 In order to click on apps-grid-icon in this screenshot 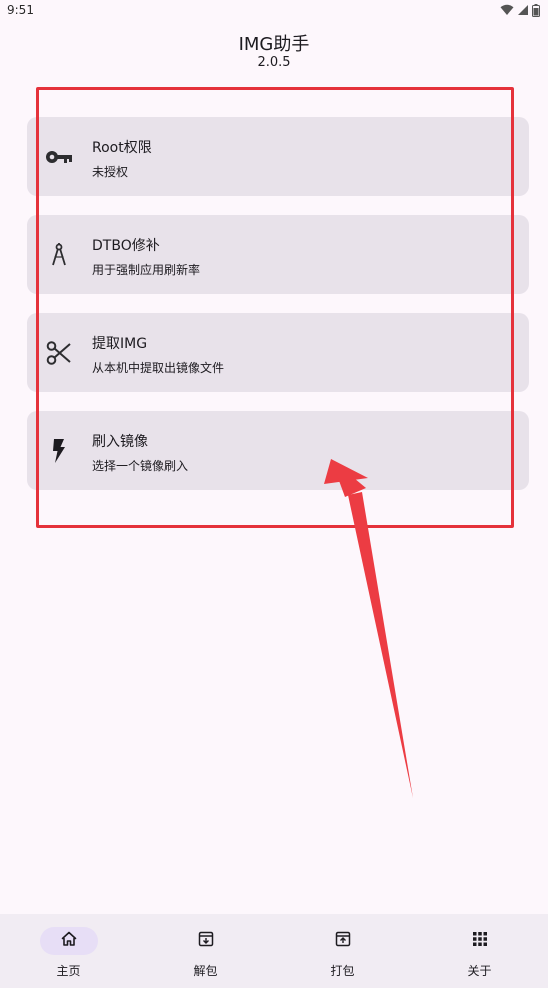, I will do `click(480, 941)`.